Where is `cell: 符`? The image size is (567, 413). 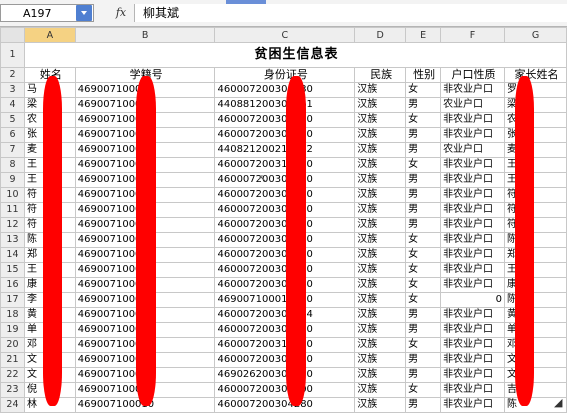
cell: 符 is located at coordinates (535, 195).